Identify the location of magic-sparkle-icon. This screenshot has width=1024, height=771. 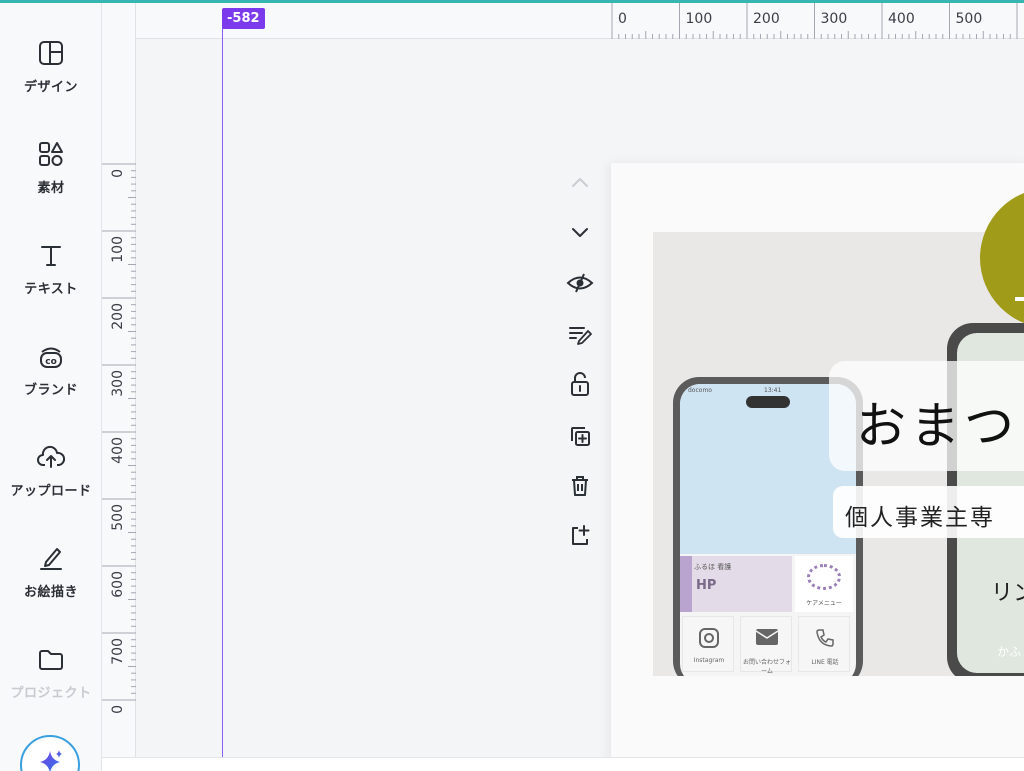
(51, 760).